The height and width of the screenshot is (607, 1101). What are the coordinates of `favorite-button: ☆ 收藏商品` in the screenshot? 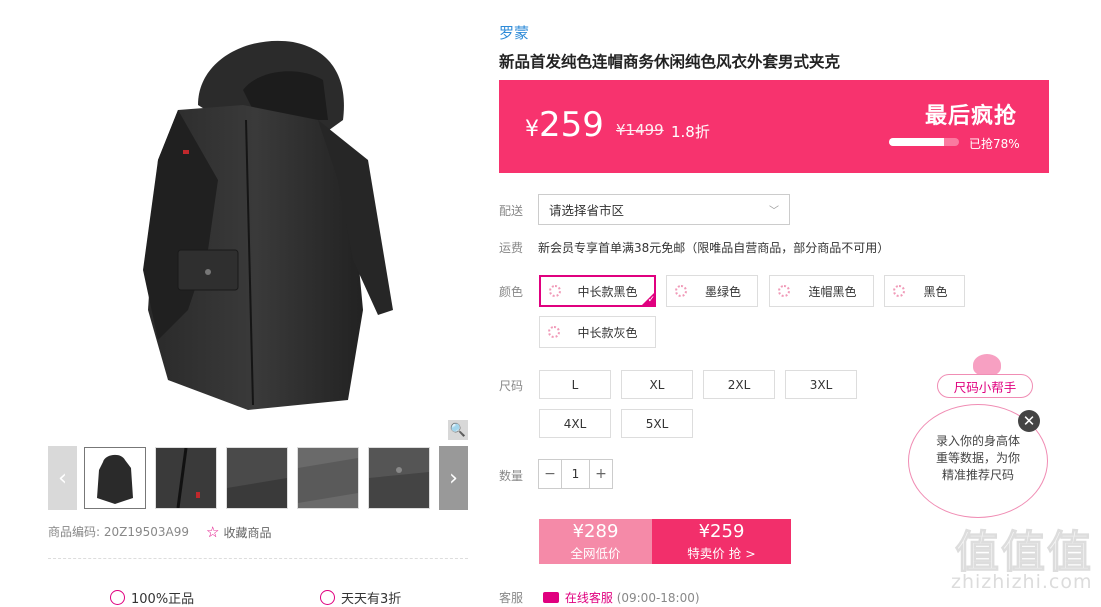 It's located at (238, 532).